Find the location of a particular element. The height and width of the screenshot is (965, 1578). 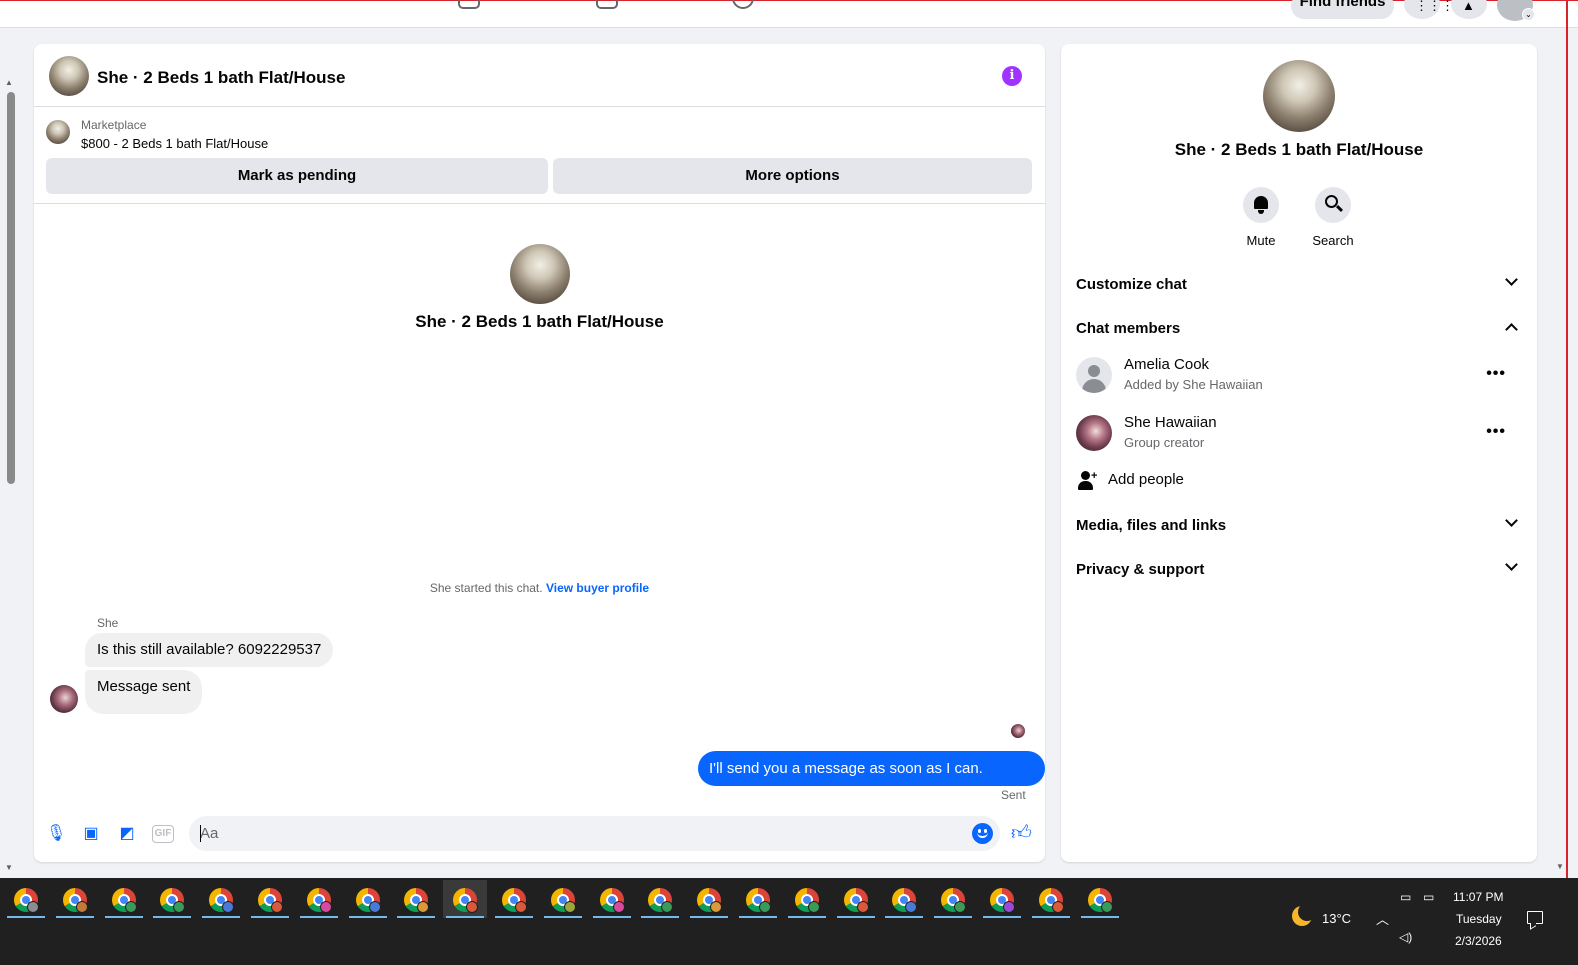

volume-icon: ◁) is located at coordinates (1405, 937).